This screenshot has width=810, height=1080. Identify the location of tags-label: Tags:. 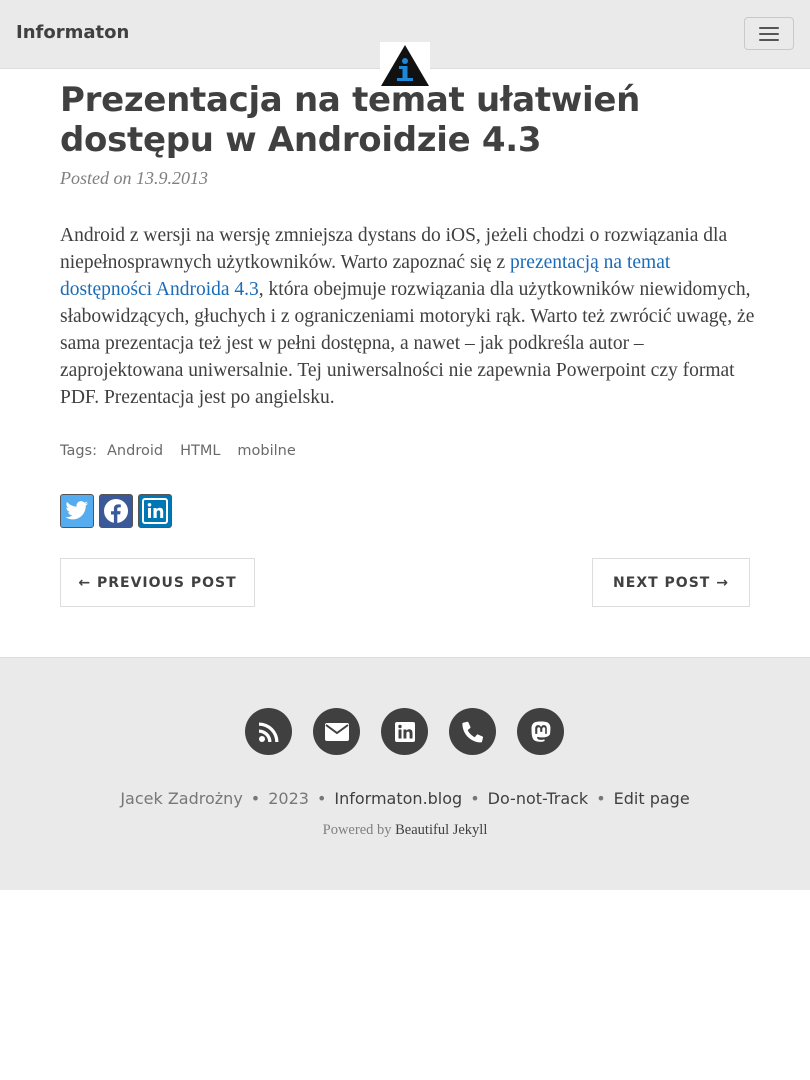
(78, 451).